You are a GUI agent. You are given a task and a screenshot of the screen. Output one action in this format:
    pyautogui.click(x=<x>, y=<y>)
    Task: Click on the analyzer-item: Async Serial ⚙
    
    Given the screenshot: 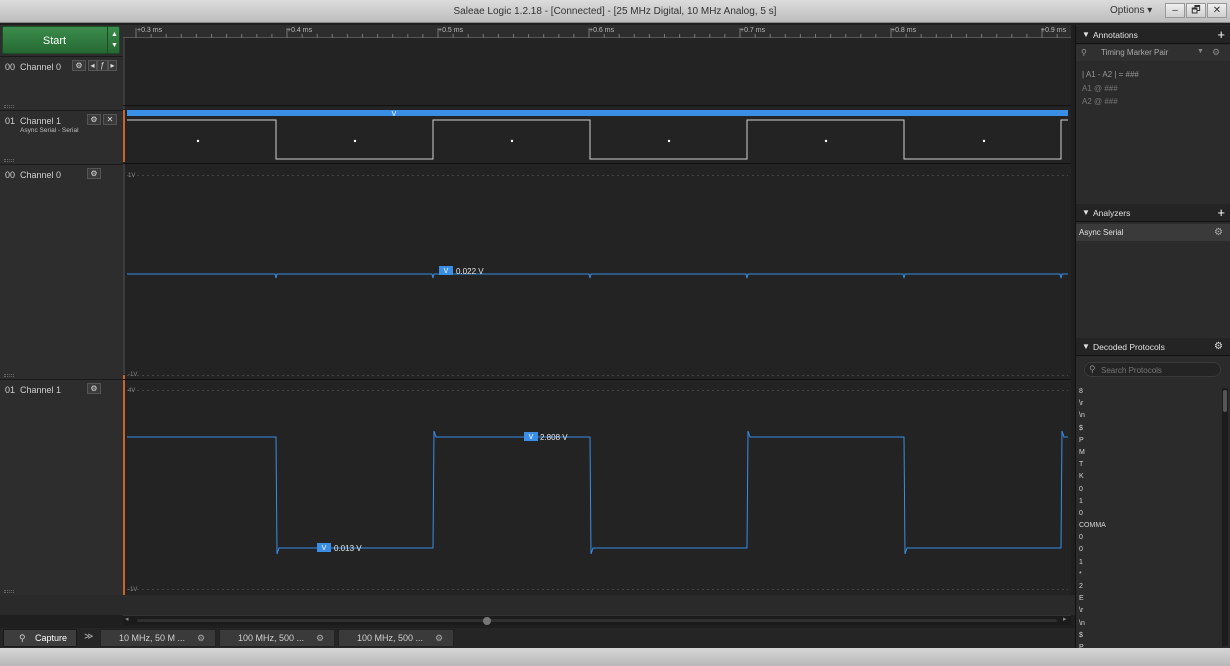 What is the action you would take?
    pyautogui.click(x=1153, y=232)
    